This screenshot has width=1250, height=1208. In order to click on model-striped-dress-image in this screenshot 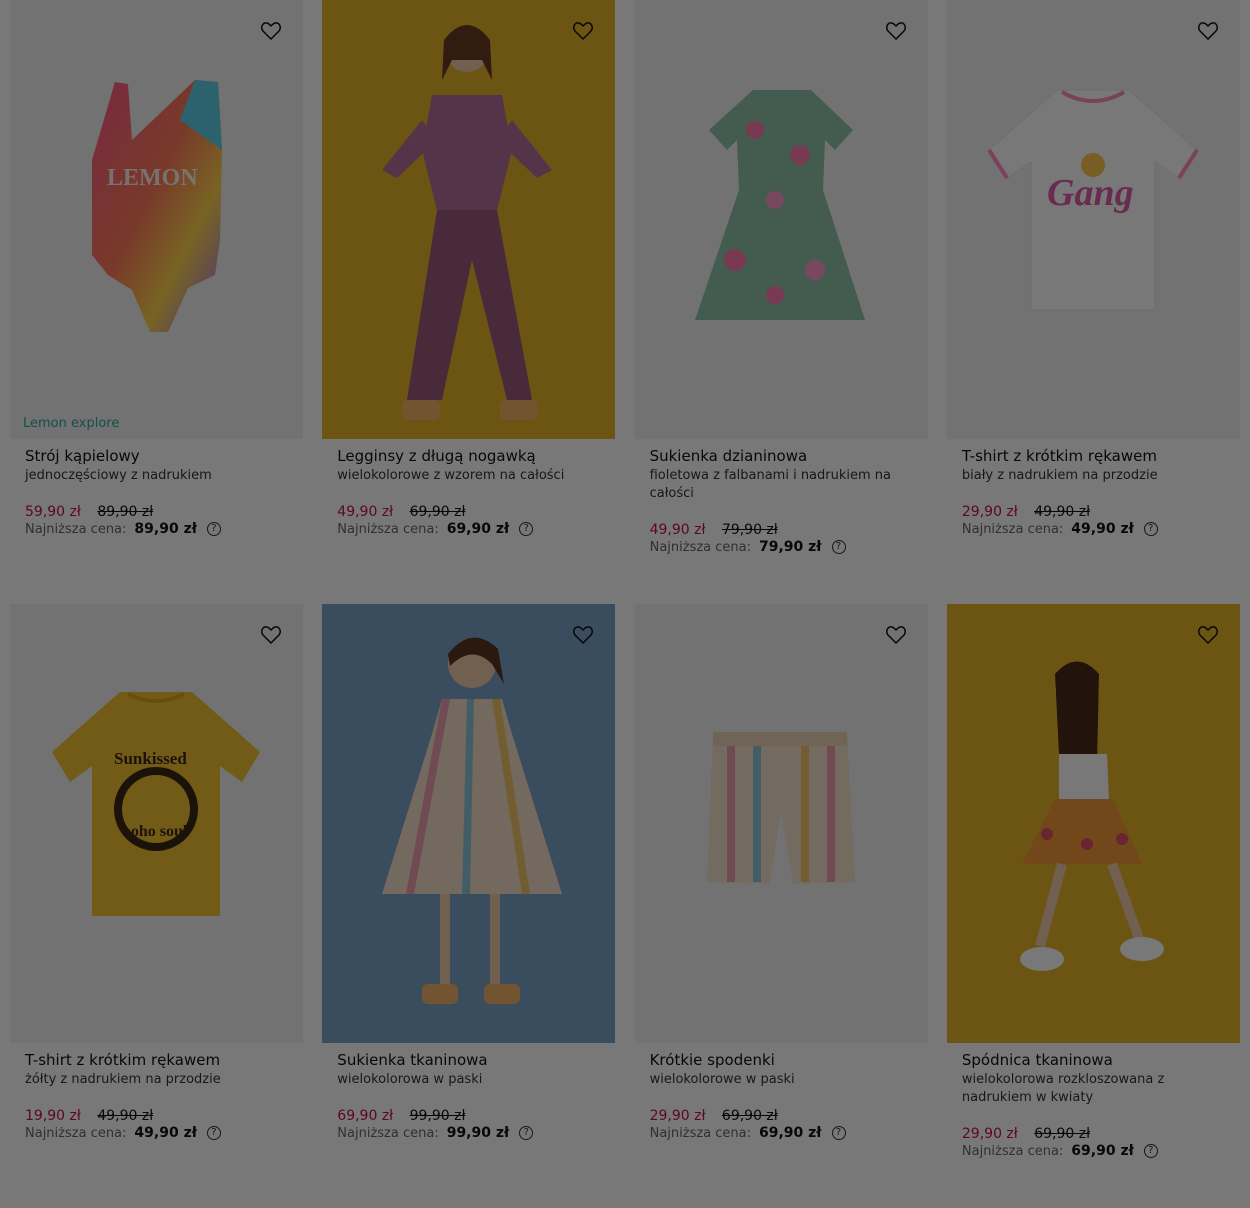, I will do `click(472, 820)`.